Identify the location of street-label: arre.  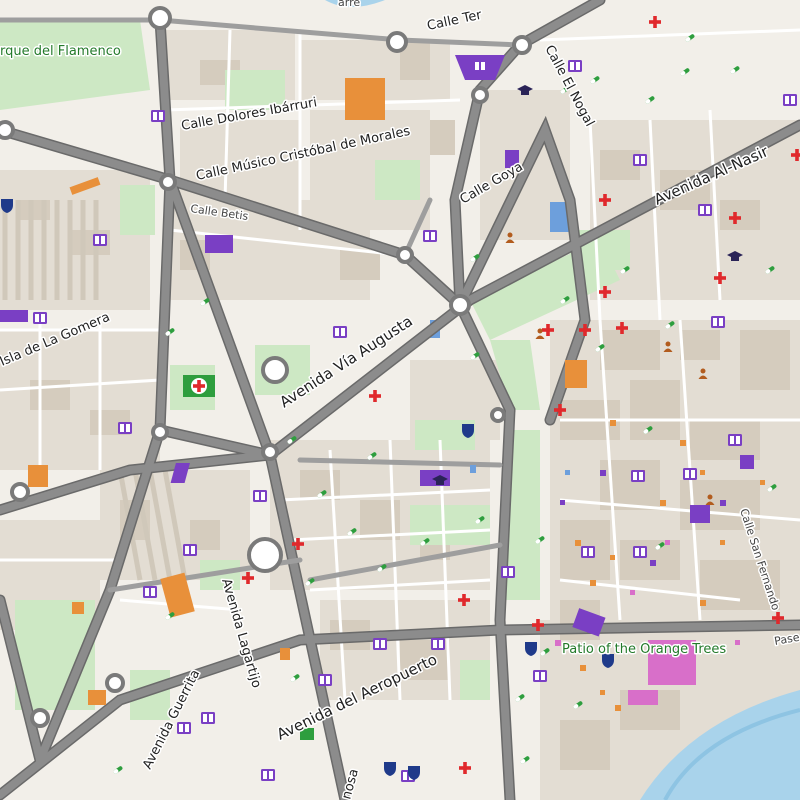
(349, 5).